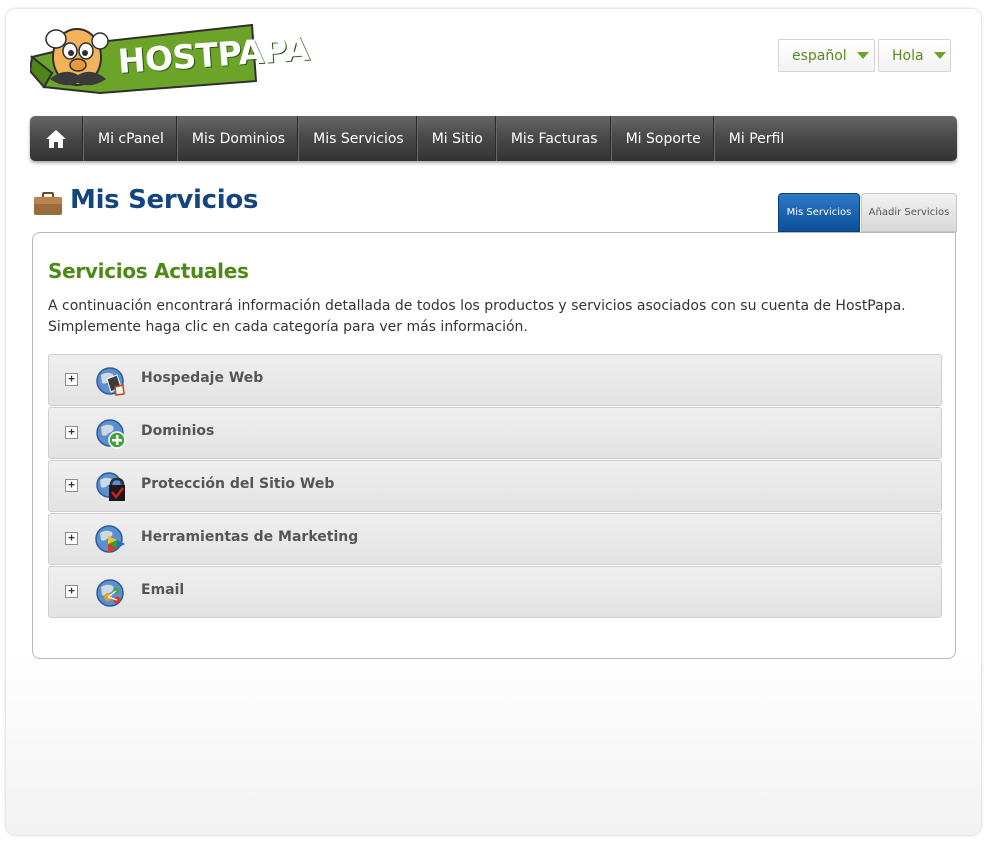 The height and width of the screenshot is (844, 989). I want to click on service-row-site-protection: + Protección del Sitio Web, so click(495, 486).